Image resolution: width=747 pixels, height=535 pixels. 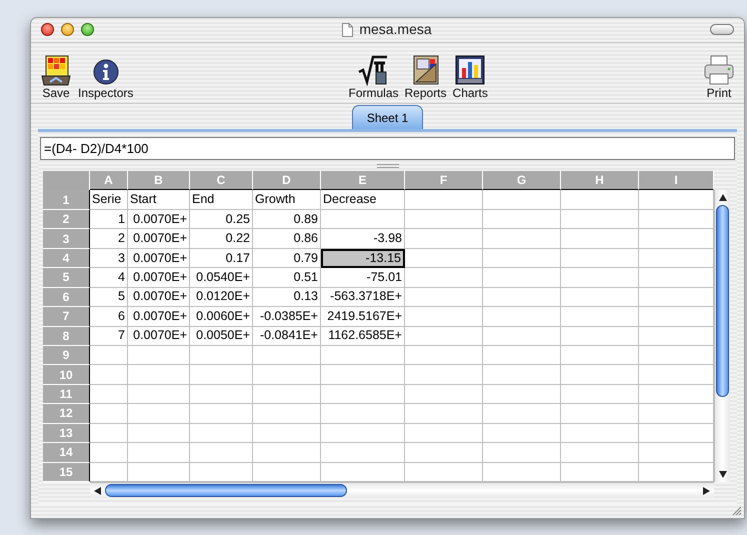 What do you see at coordinates (66, 316) in the screenshot?
I see `row-header: 7` at bounding box center [66, 316].